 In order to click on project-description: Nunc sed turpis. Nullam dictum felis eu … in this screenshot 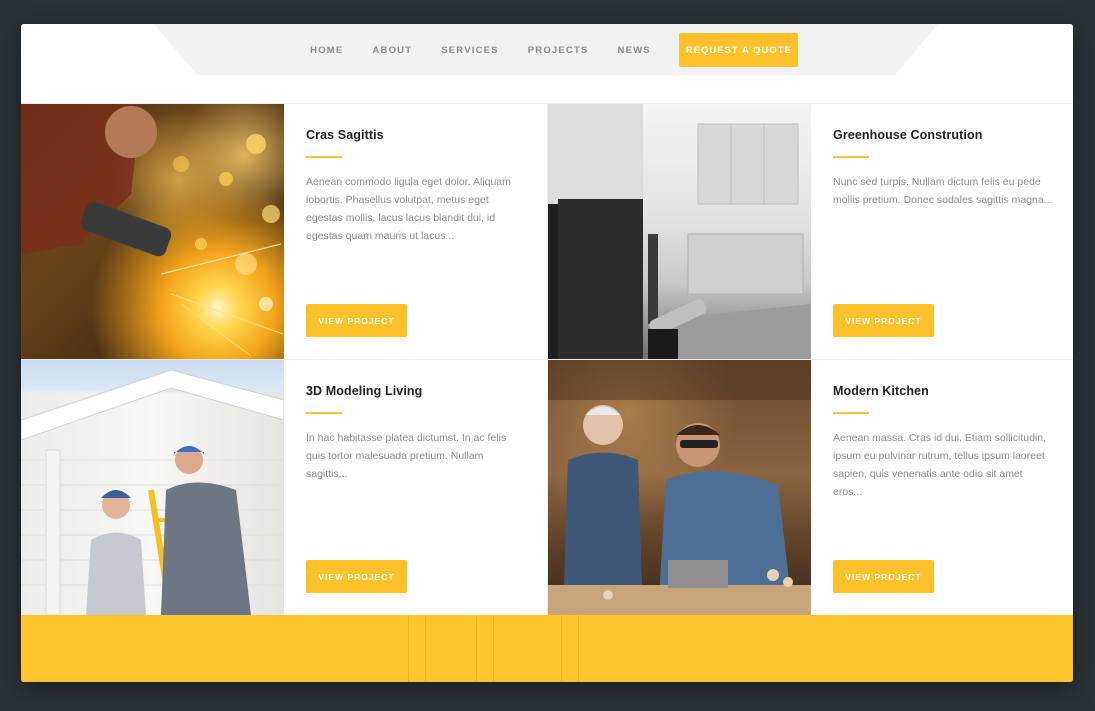, I will do `click(943, 191)`.